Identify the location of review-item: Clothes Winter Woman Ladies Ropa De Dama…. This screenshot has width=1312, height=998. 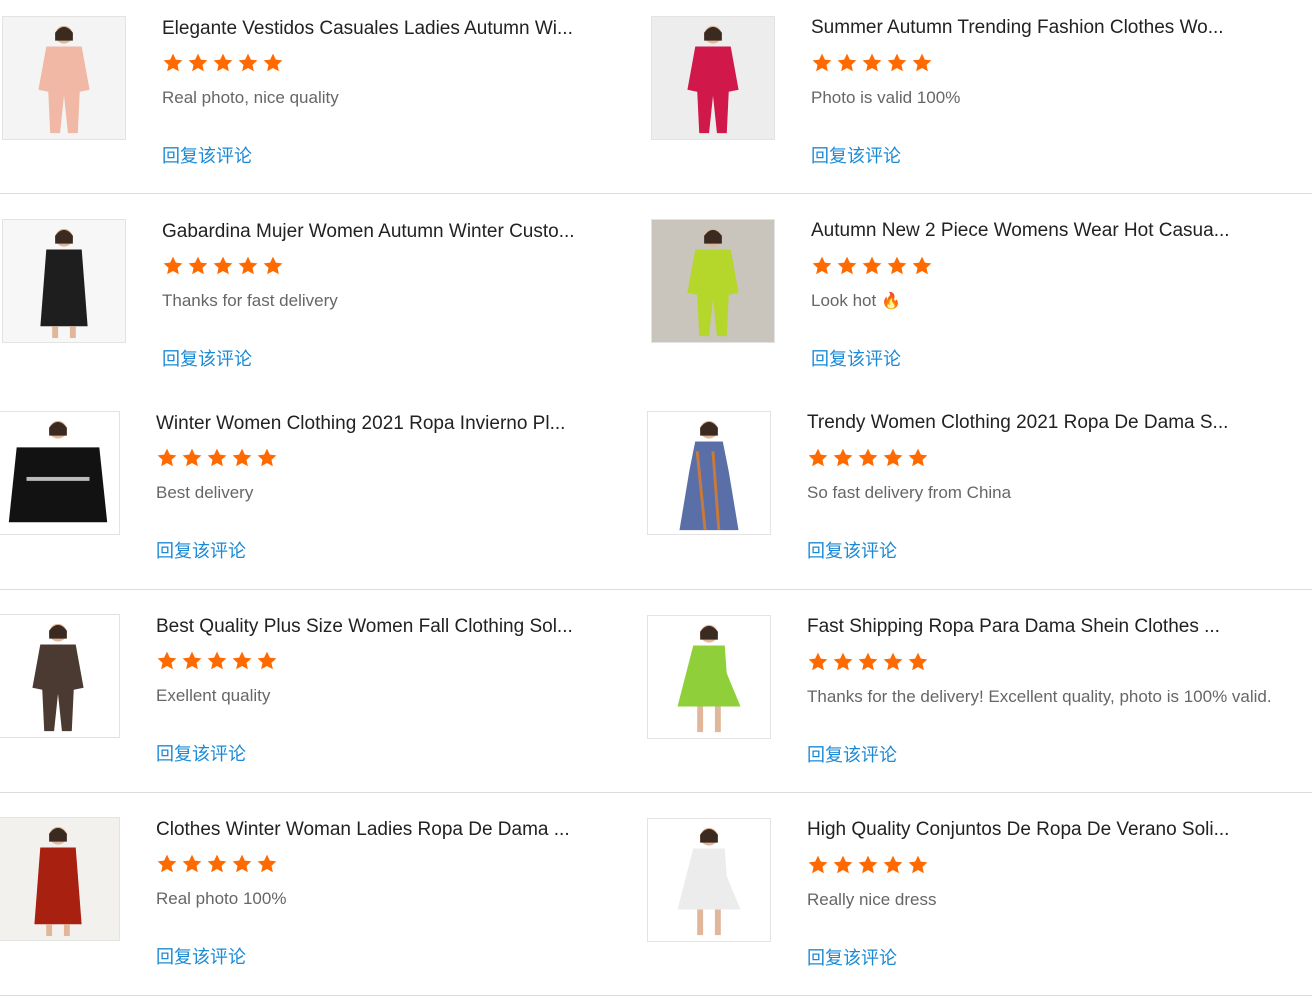
(318, 897).